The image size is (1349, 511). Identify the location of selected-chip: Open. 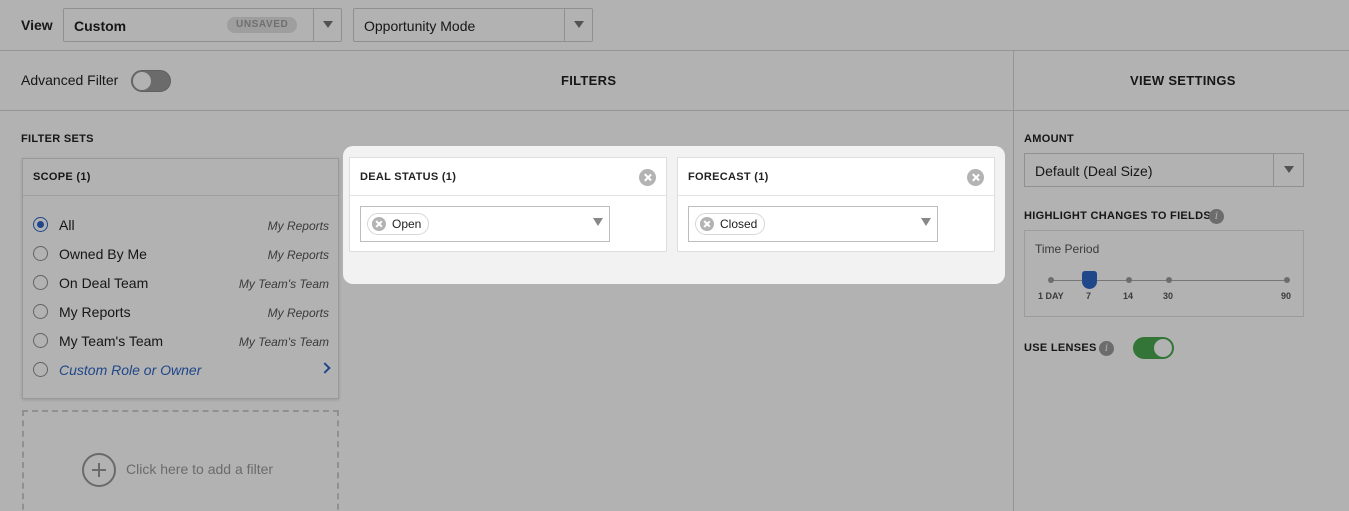
(398, 224).